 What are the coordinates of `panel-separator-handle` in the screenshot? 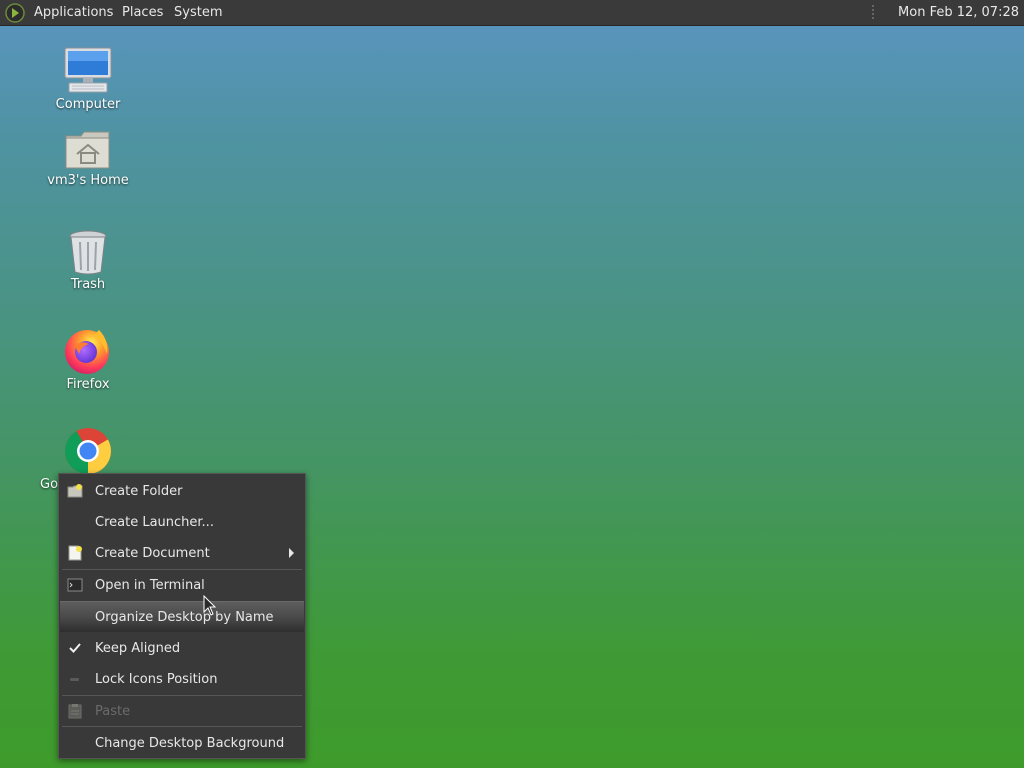 It's located at (873, 12).